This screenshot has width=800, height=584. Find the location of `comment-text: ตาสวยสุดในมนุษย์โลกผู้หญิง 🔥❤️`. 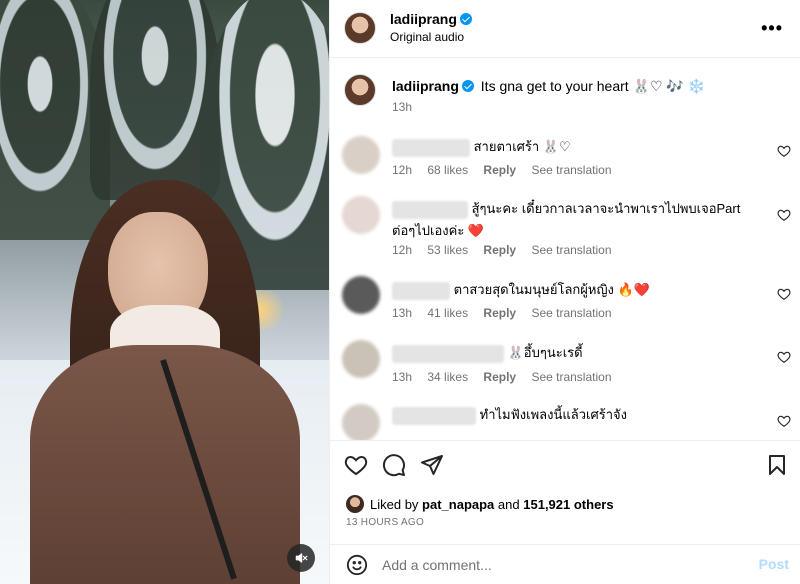

comment-text: ตาสวยสุดในมนุษย์โลกผู้หญิง 🔥❤️ is located at coordinates (551, 289).